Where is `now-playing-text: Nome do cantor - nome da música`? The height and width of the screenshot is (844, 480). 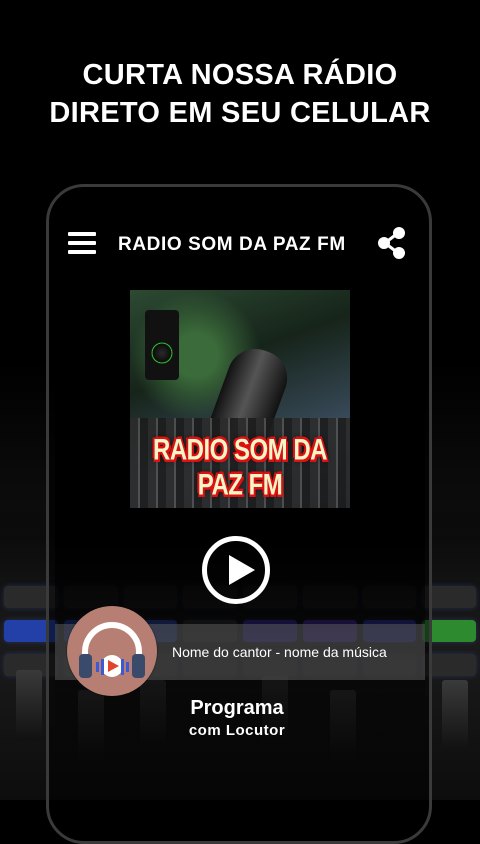
now-playing-text: Nome do cantor - nome da música is located at coordinates (279, 652).